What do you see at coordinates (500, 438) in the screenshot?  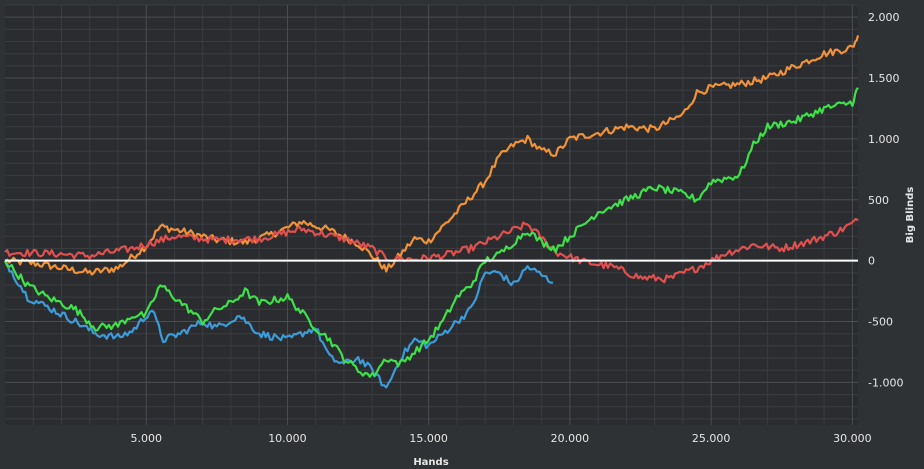 I see `x-tick-labels: 5.000 10.000 15.000 20.000 25.000 30.000` at bounding box center [500, 438].